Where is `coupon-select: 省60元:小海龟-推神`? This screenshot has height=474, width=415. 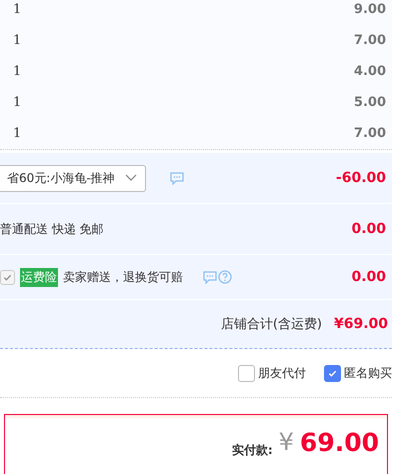
coupon-select: 省60元:小海龟-推神 is located at coordinates (73, 178).